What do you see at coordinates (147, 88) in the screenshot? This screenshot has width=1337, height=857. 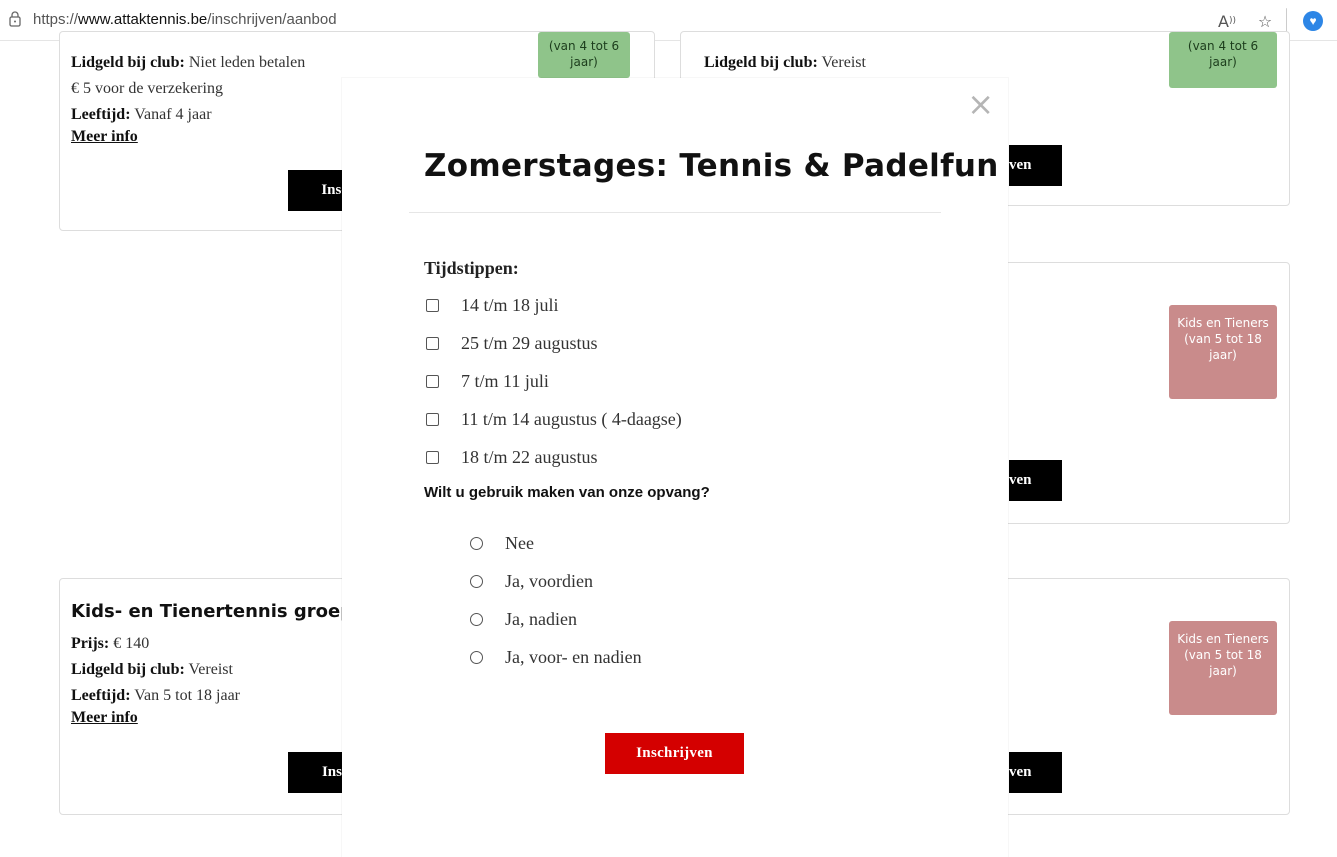 I see `card-insurance: € 5 voor de verzekering` at bounding box center [147, 88].